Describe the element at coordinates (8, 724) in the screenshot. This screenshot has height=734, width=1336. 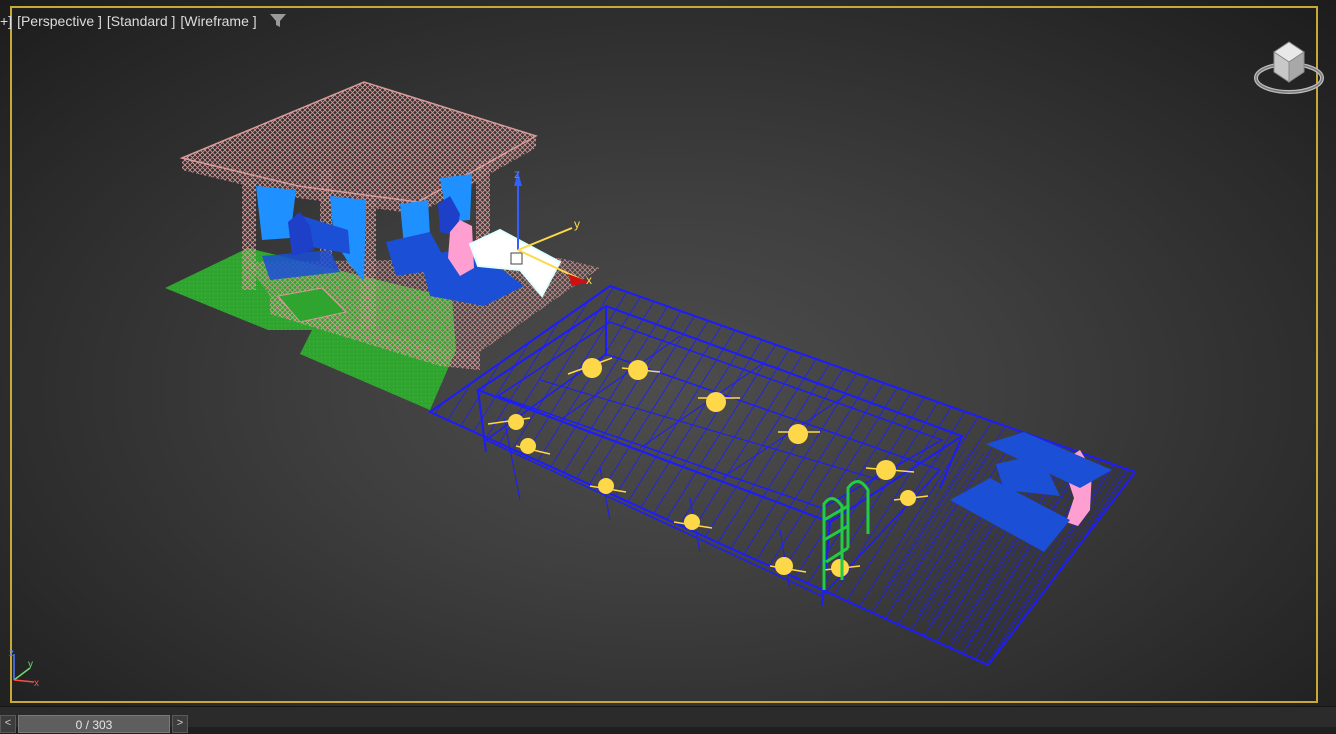
I see `previous-frame-button: <` at that location.